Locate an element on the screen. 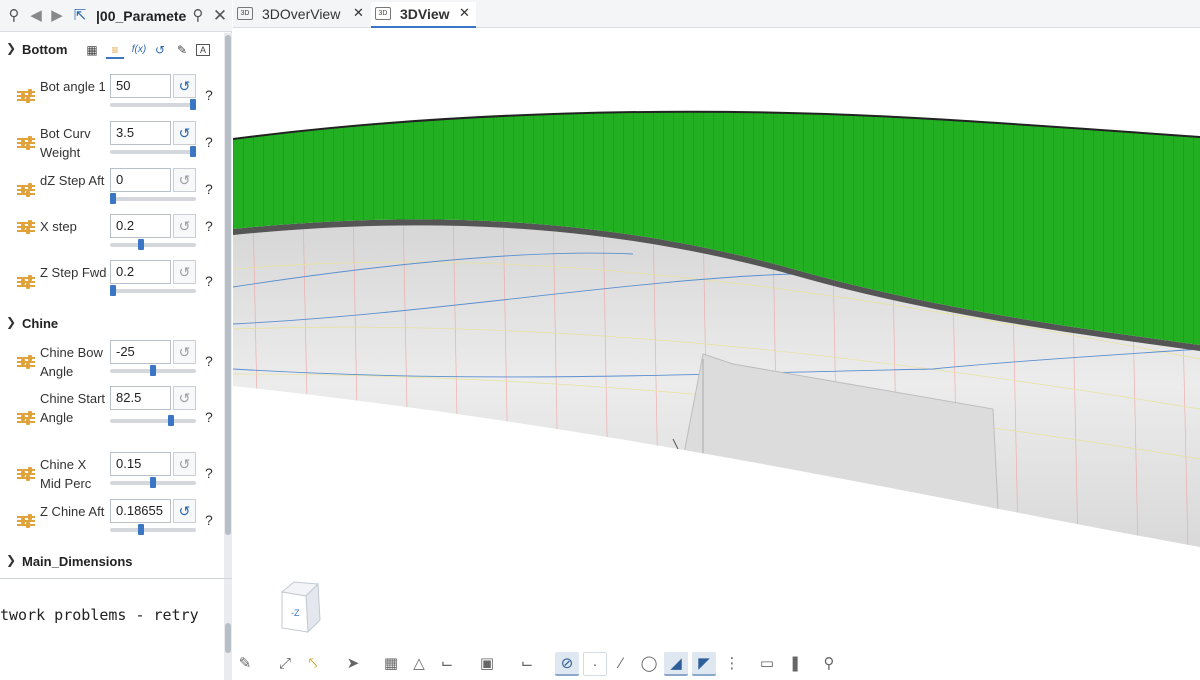 The width and height of the screenshot is (1200, 680). parameter-value-input: 0 is located at coordinates (140, 180).